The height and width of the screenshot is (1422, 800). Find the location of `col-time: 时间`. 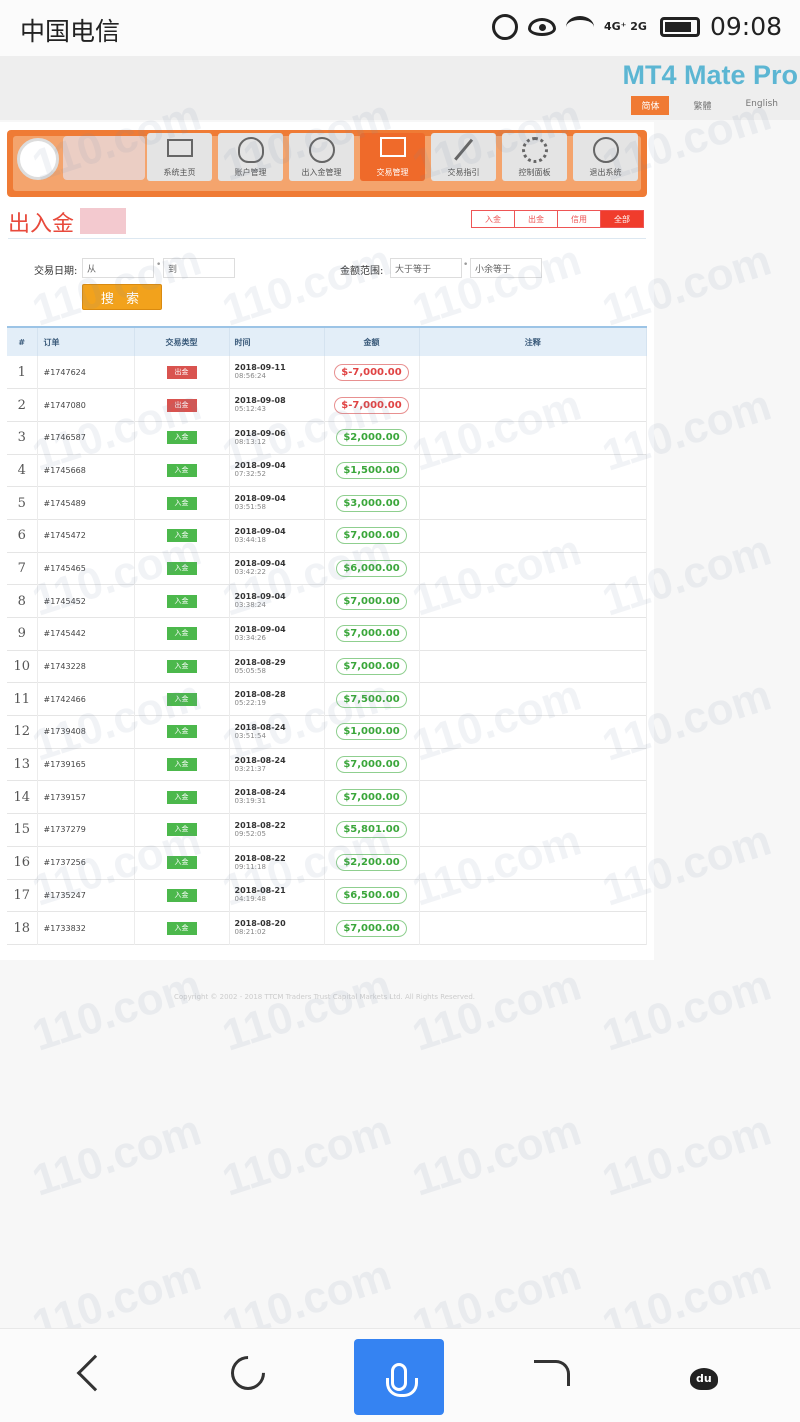

col-time: 时间 is located at coordinates (277, 341).